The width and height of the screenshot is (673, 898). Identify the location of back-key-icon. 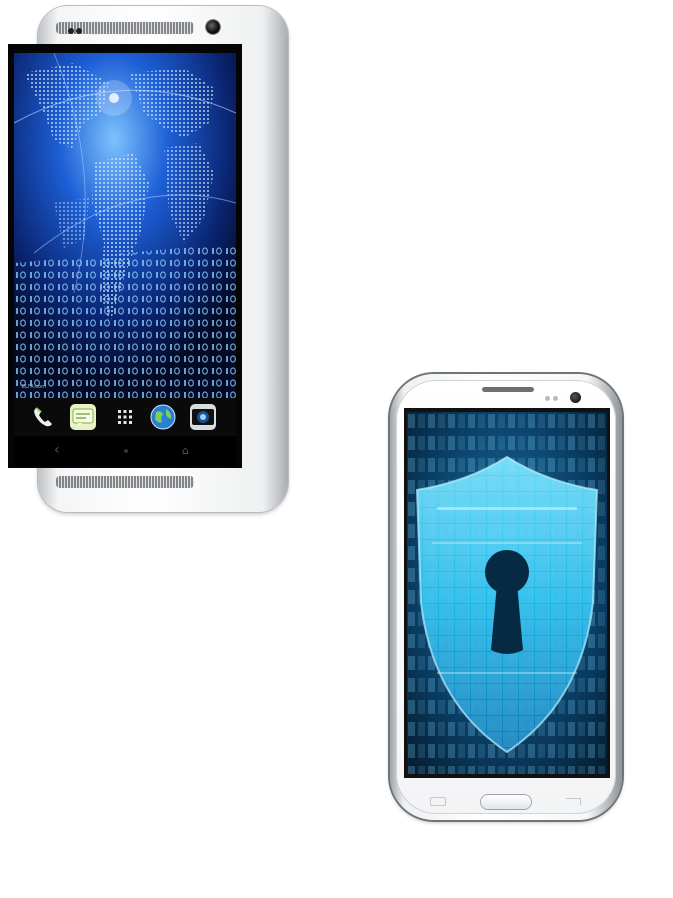
(573, 801).